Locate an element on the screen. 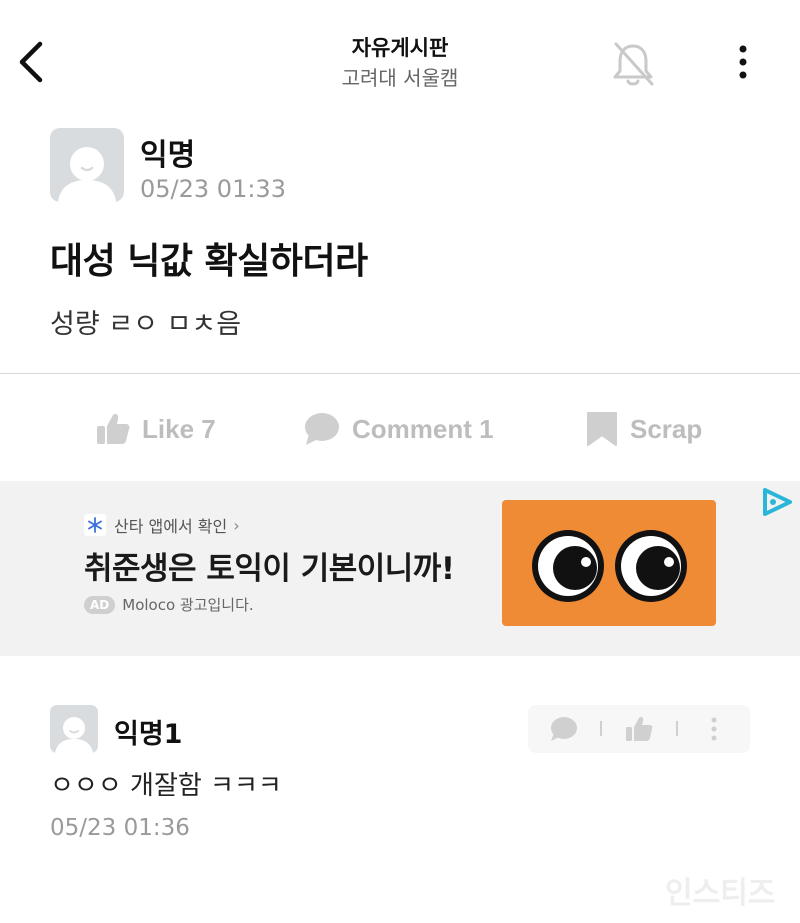  thumbs-up-icon is located at coordinates (113, 429).